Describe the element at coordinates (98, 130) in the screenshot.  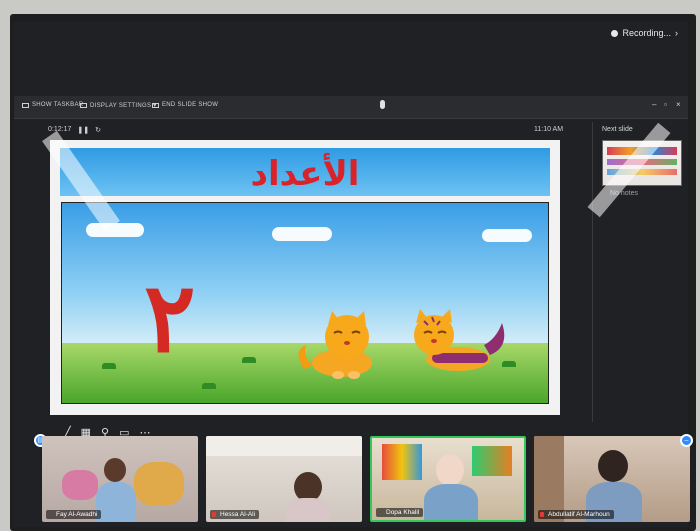
I see `reset-icon: ↻` at that location.